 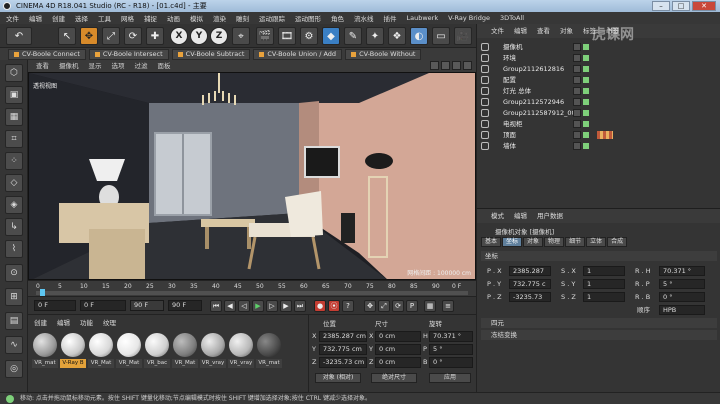 What do you see at coordinates (390, 18) in the screenshot?
I see `menu-plugins: 插件` at bounding box center [390, 18].